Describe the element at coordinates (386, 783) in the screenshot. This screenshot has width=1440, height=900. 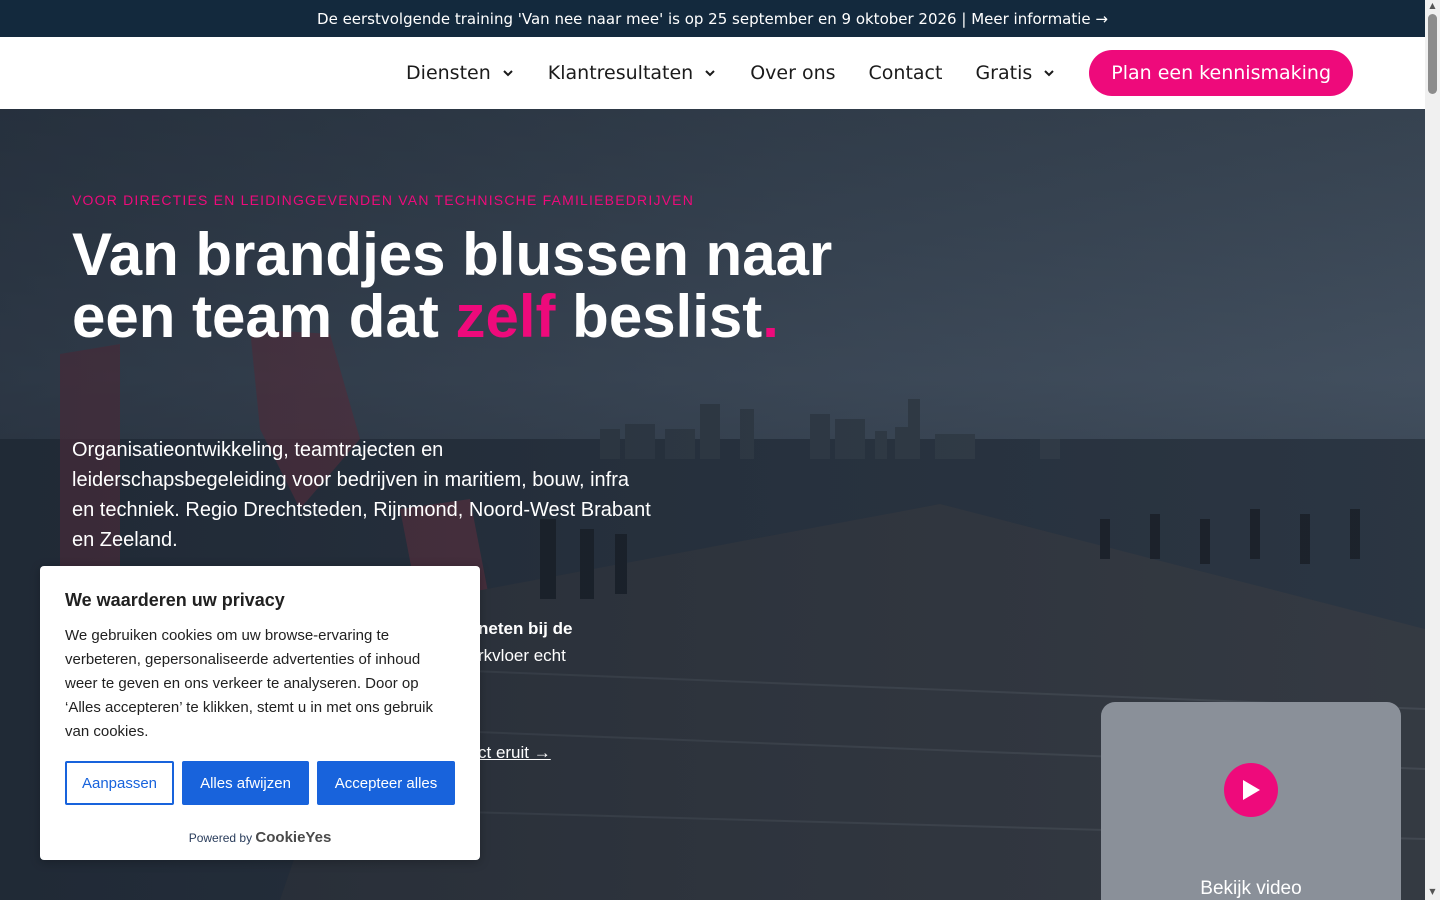
I see `accept-all-button: Accepteer alles` at that location.